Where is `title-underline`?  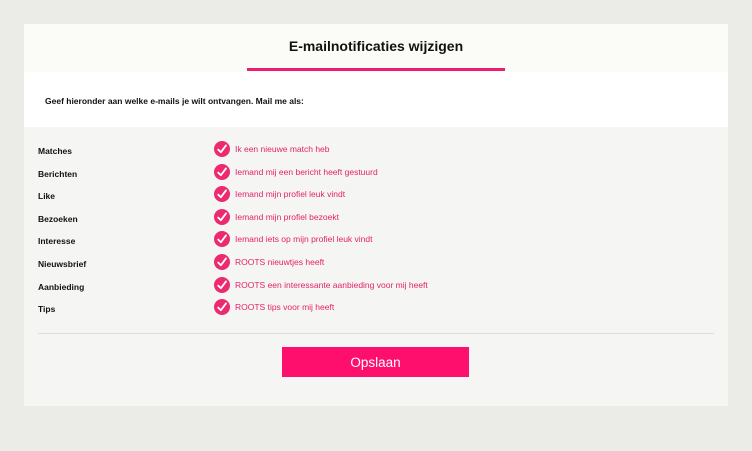 title-underline is located at coordinates (376, 69).